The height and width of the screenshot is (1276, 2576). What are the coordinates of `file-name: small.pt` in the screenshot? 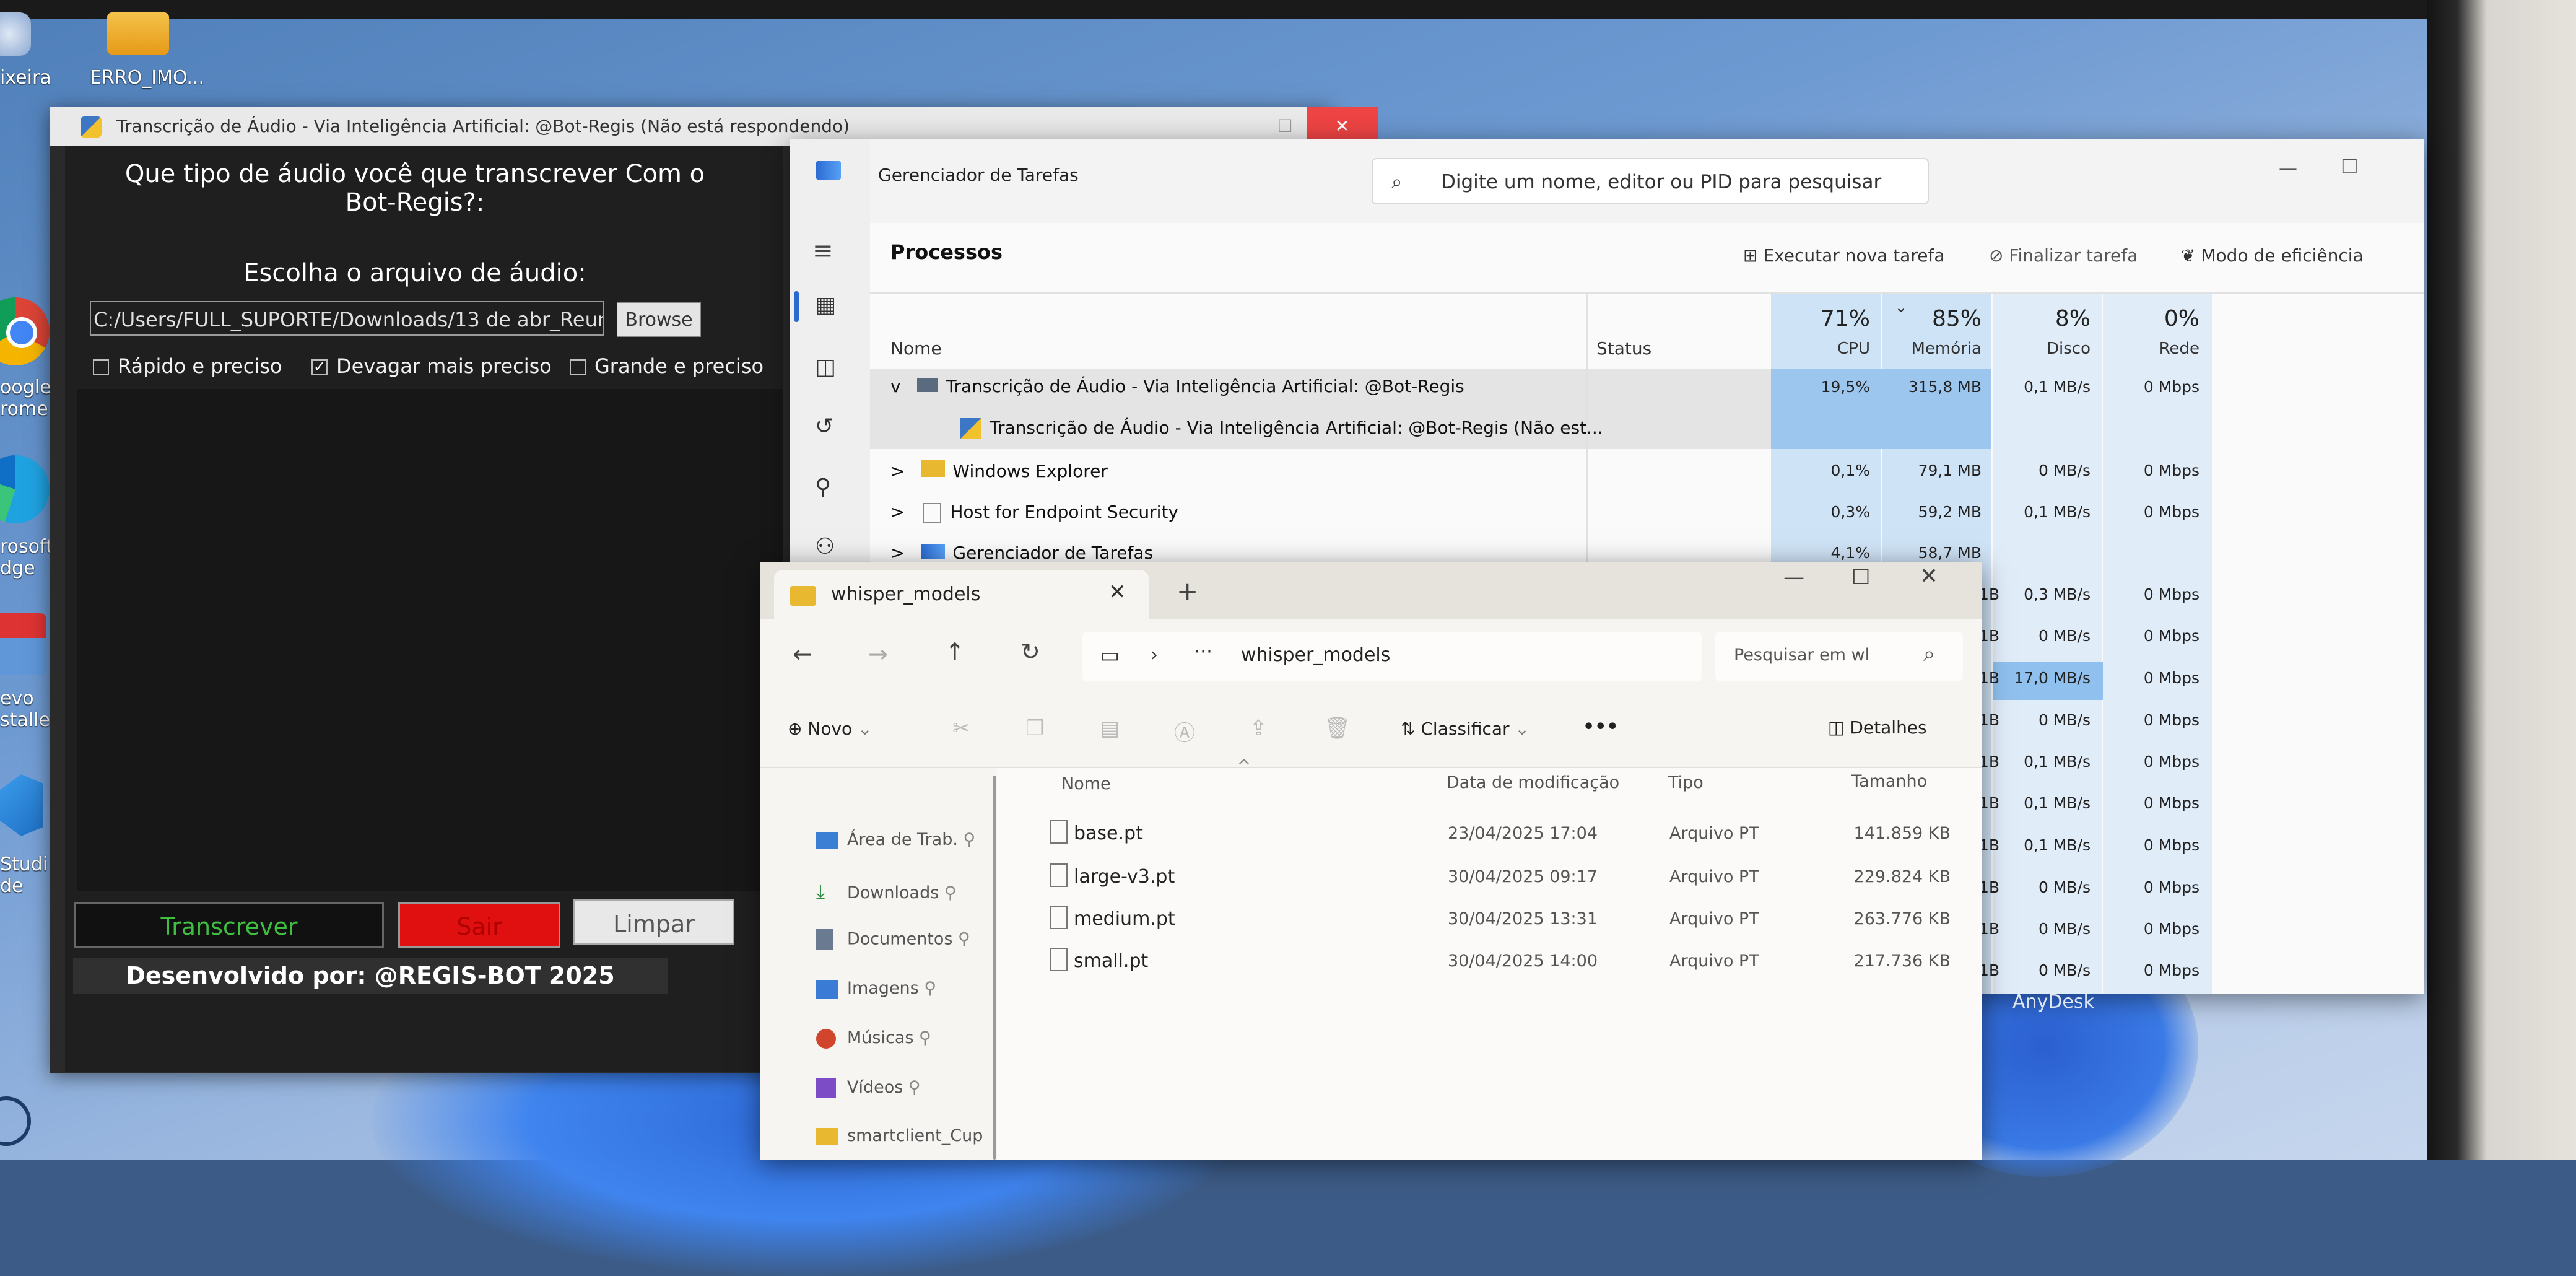 It's located at (1111, 961).